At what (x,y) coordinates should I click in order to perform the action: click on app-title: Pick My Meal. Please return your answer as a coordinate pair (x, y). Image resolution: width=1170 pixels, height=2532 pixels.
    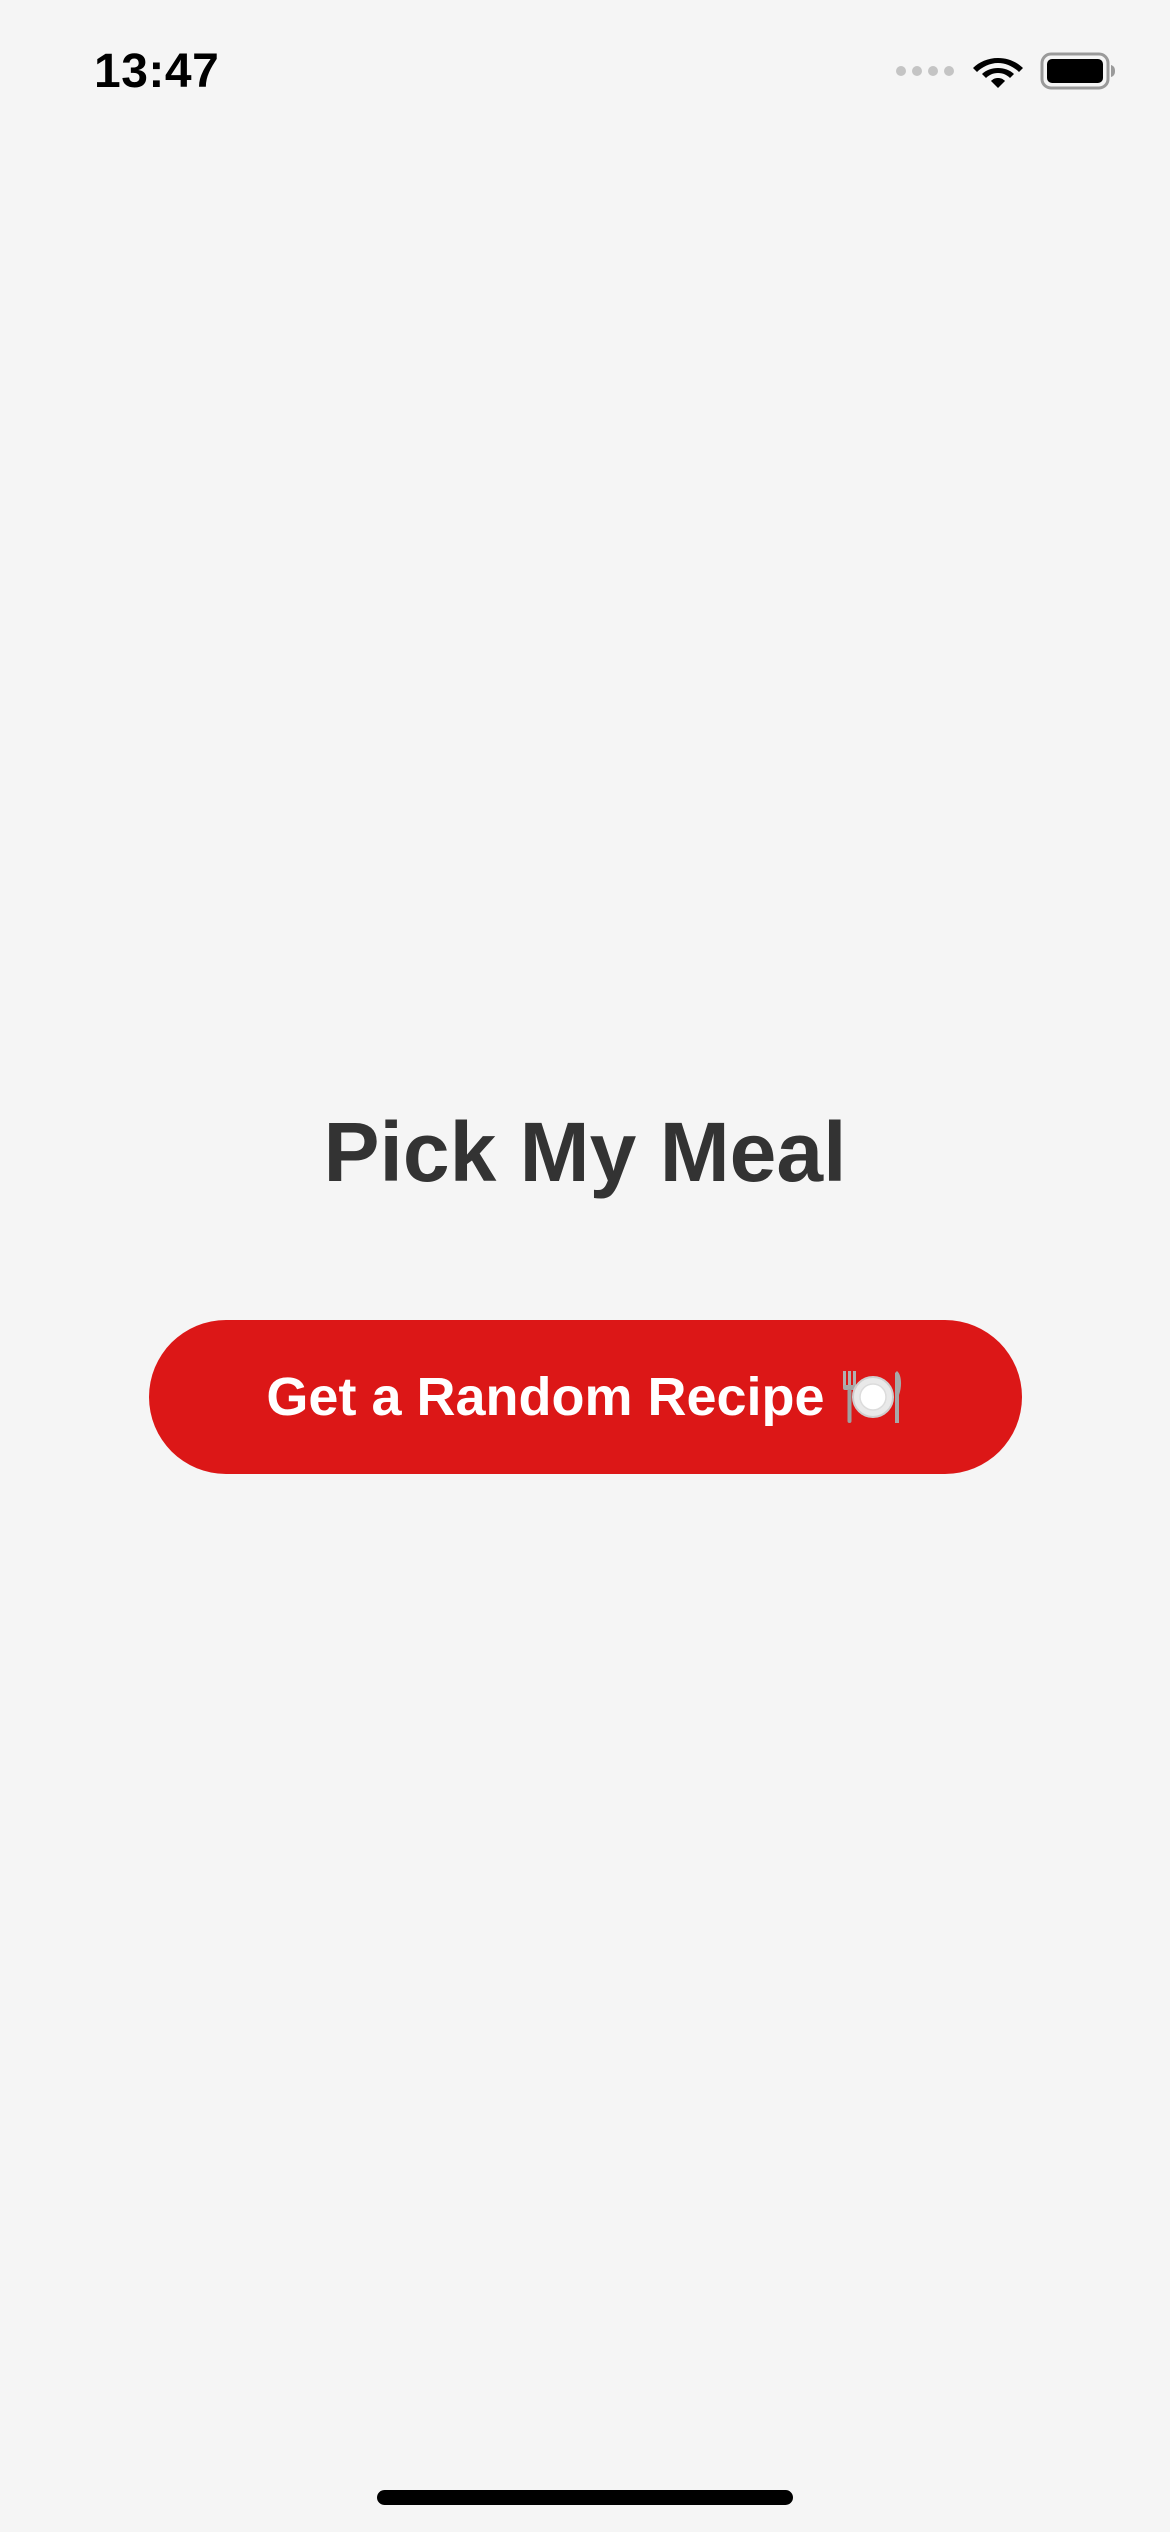
    Looking at the image, I should click on (585, 1152).